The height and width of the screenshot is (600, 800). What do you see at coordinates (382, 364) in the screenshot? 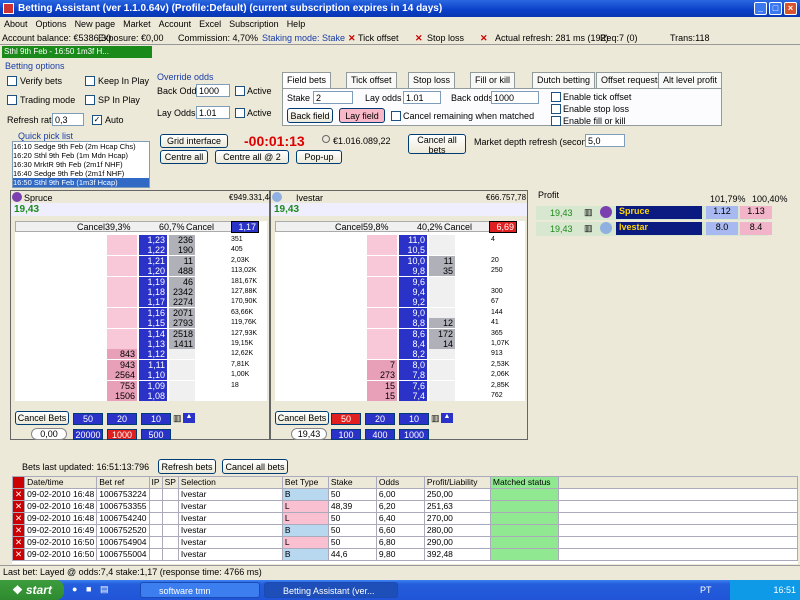
I see `back-volume-cell: 7` at bounding box center [382, 364].